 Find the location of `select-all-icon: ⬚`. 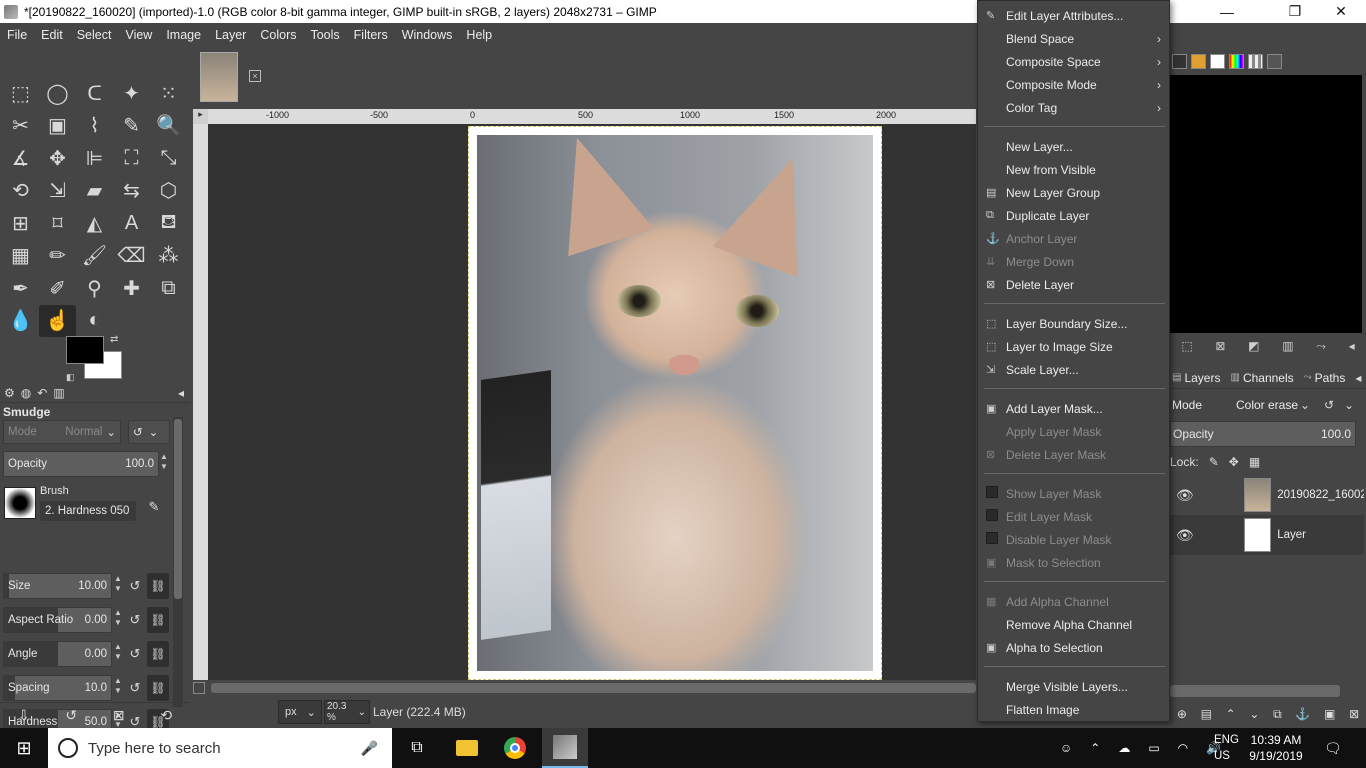

select-all-icon: ⬚ is located at coordinates (1186, 349).